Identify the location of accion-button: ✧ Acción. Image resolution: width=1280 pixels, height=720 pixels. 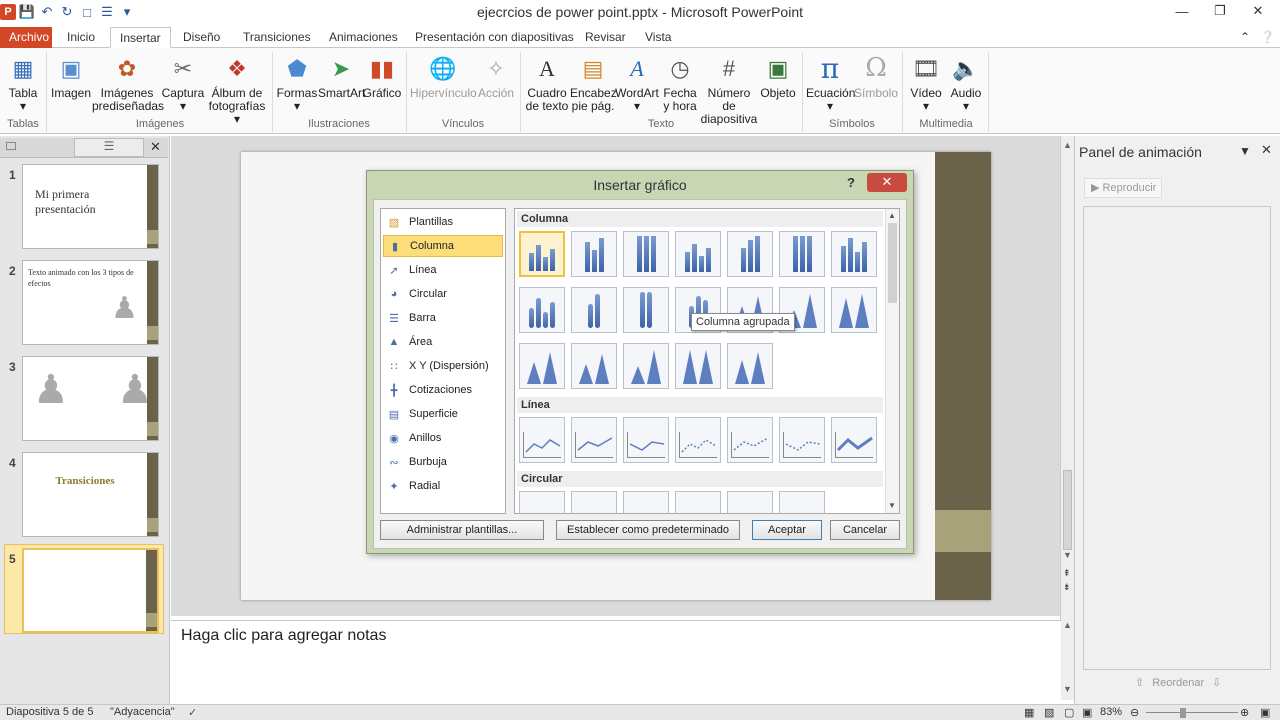
(496, 76).